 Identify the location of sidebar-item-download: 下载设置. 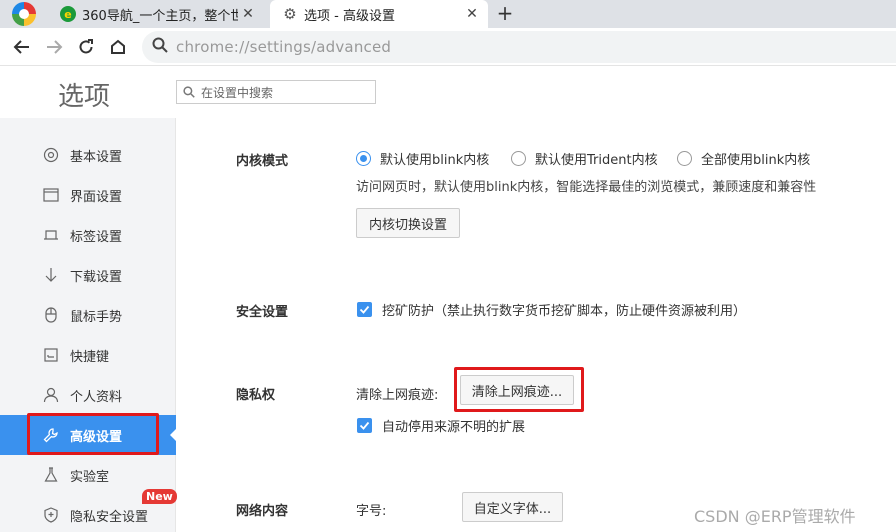
(88, 275).